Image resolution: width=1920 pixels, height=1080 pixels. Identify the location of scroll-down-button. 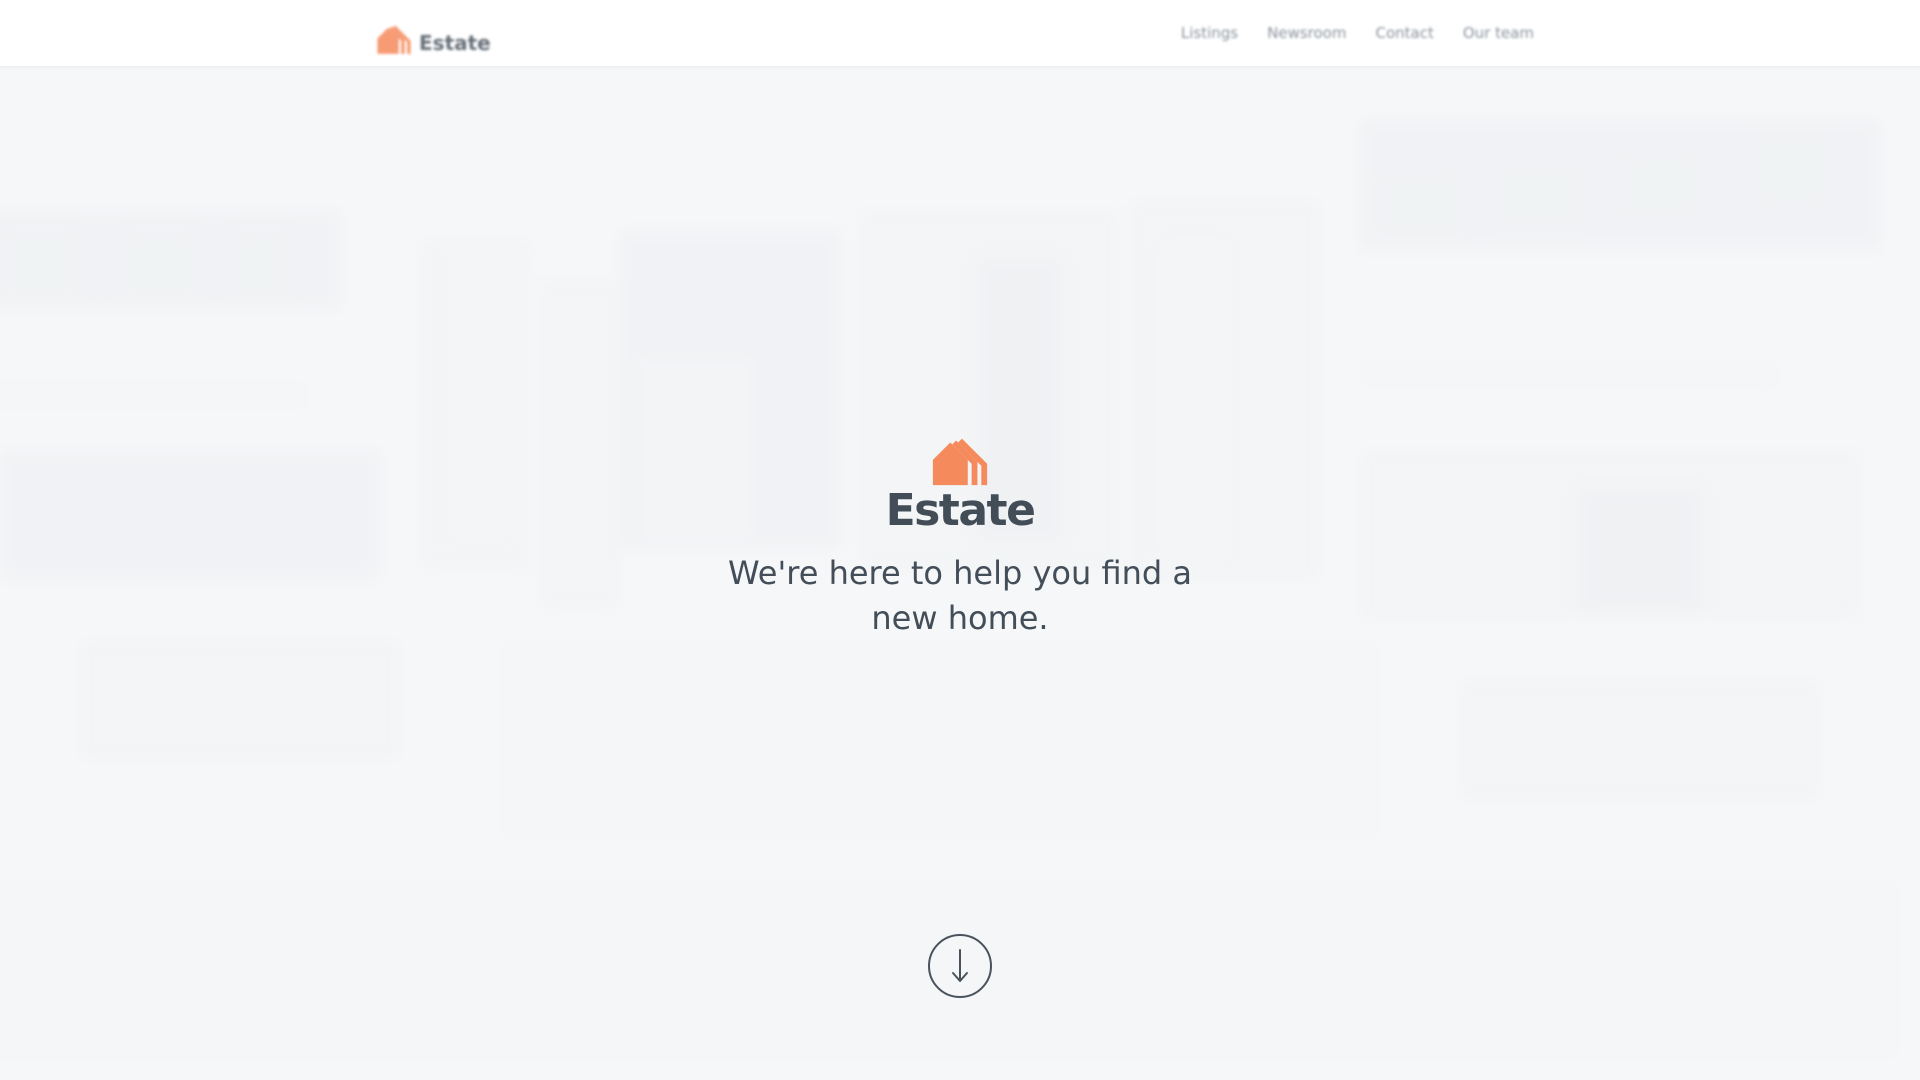
(960, 966).